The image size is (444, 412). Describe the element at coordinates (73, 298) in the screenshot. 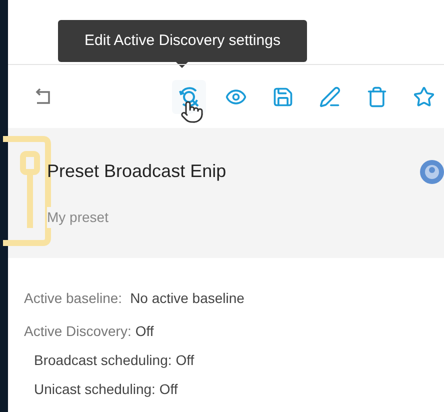

I see `detail-label: Active baseline:` at that location.